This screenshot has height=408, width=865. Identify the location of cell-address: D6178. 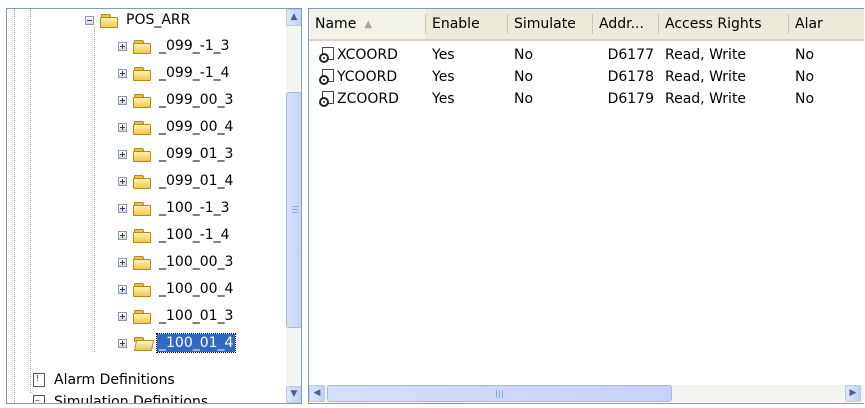
(630, 77).